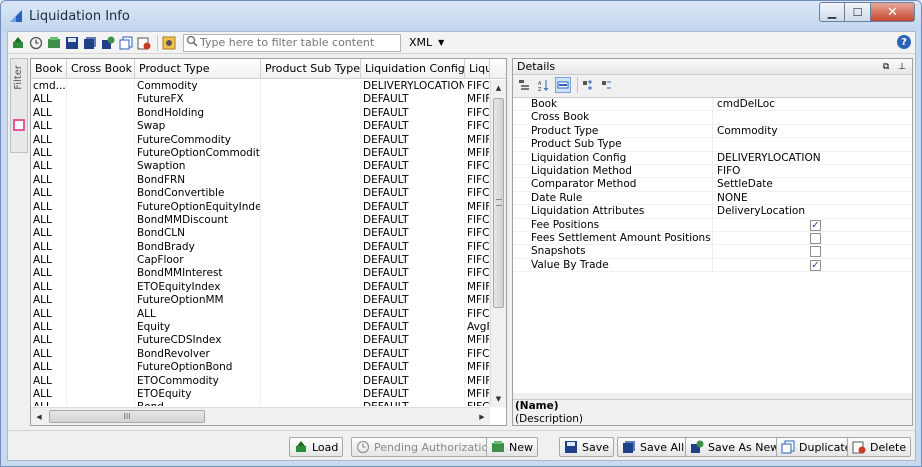  Describe the element at coordinates (260, 416) in the screenshot. I see `table-horizontal-scrollbar: ◀ III ▶` at that location.